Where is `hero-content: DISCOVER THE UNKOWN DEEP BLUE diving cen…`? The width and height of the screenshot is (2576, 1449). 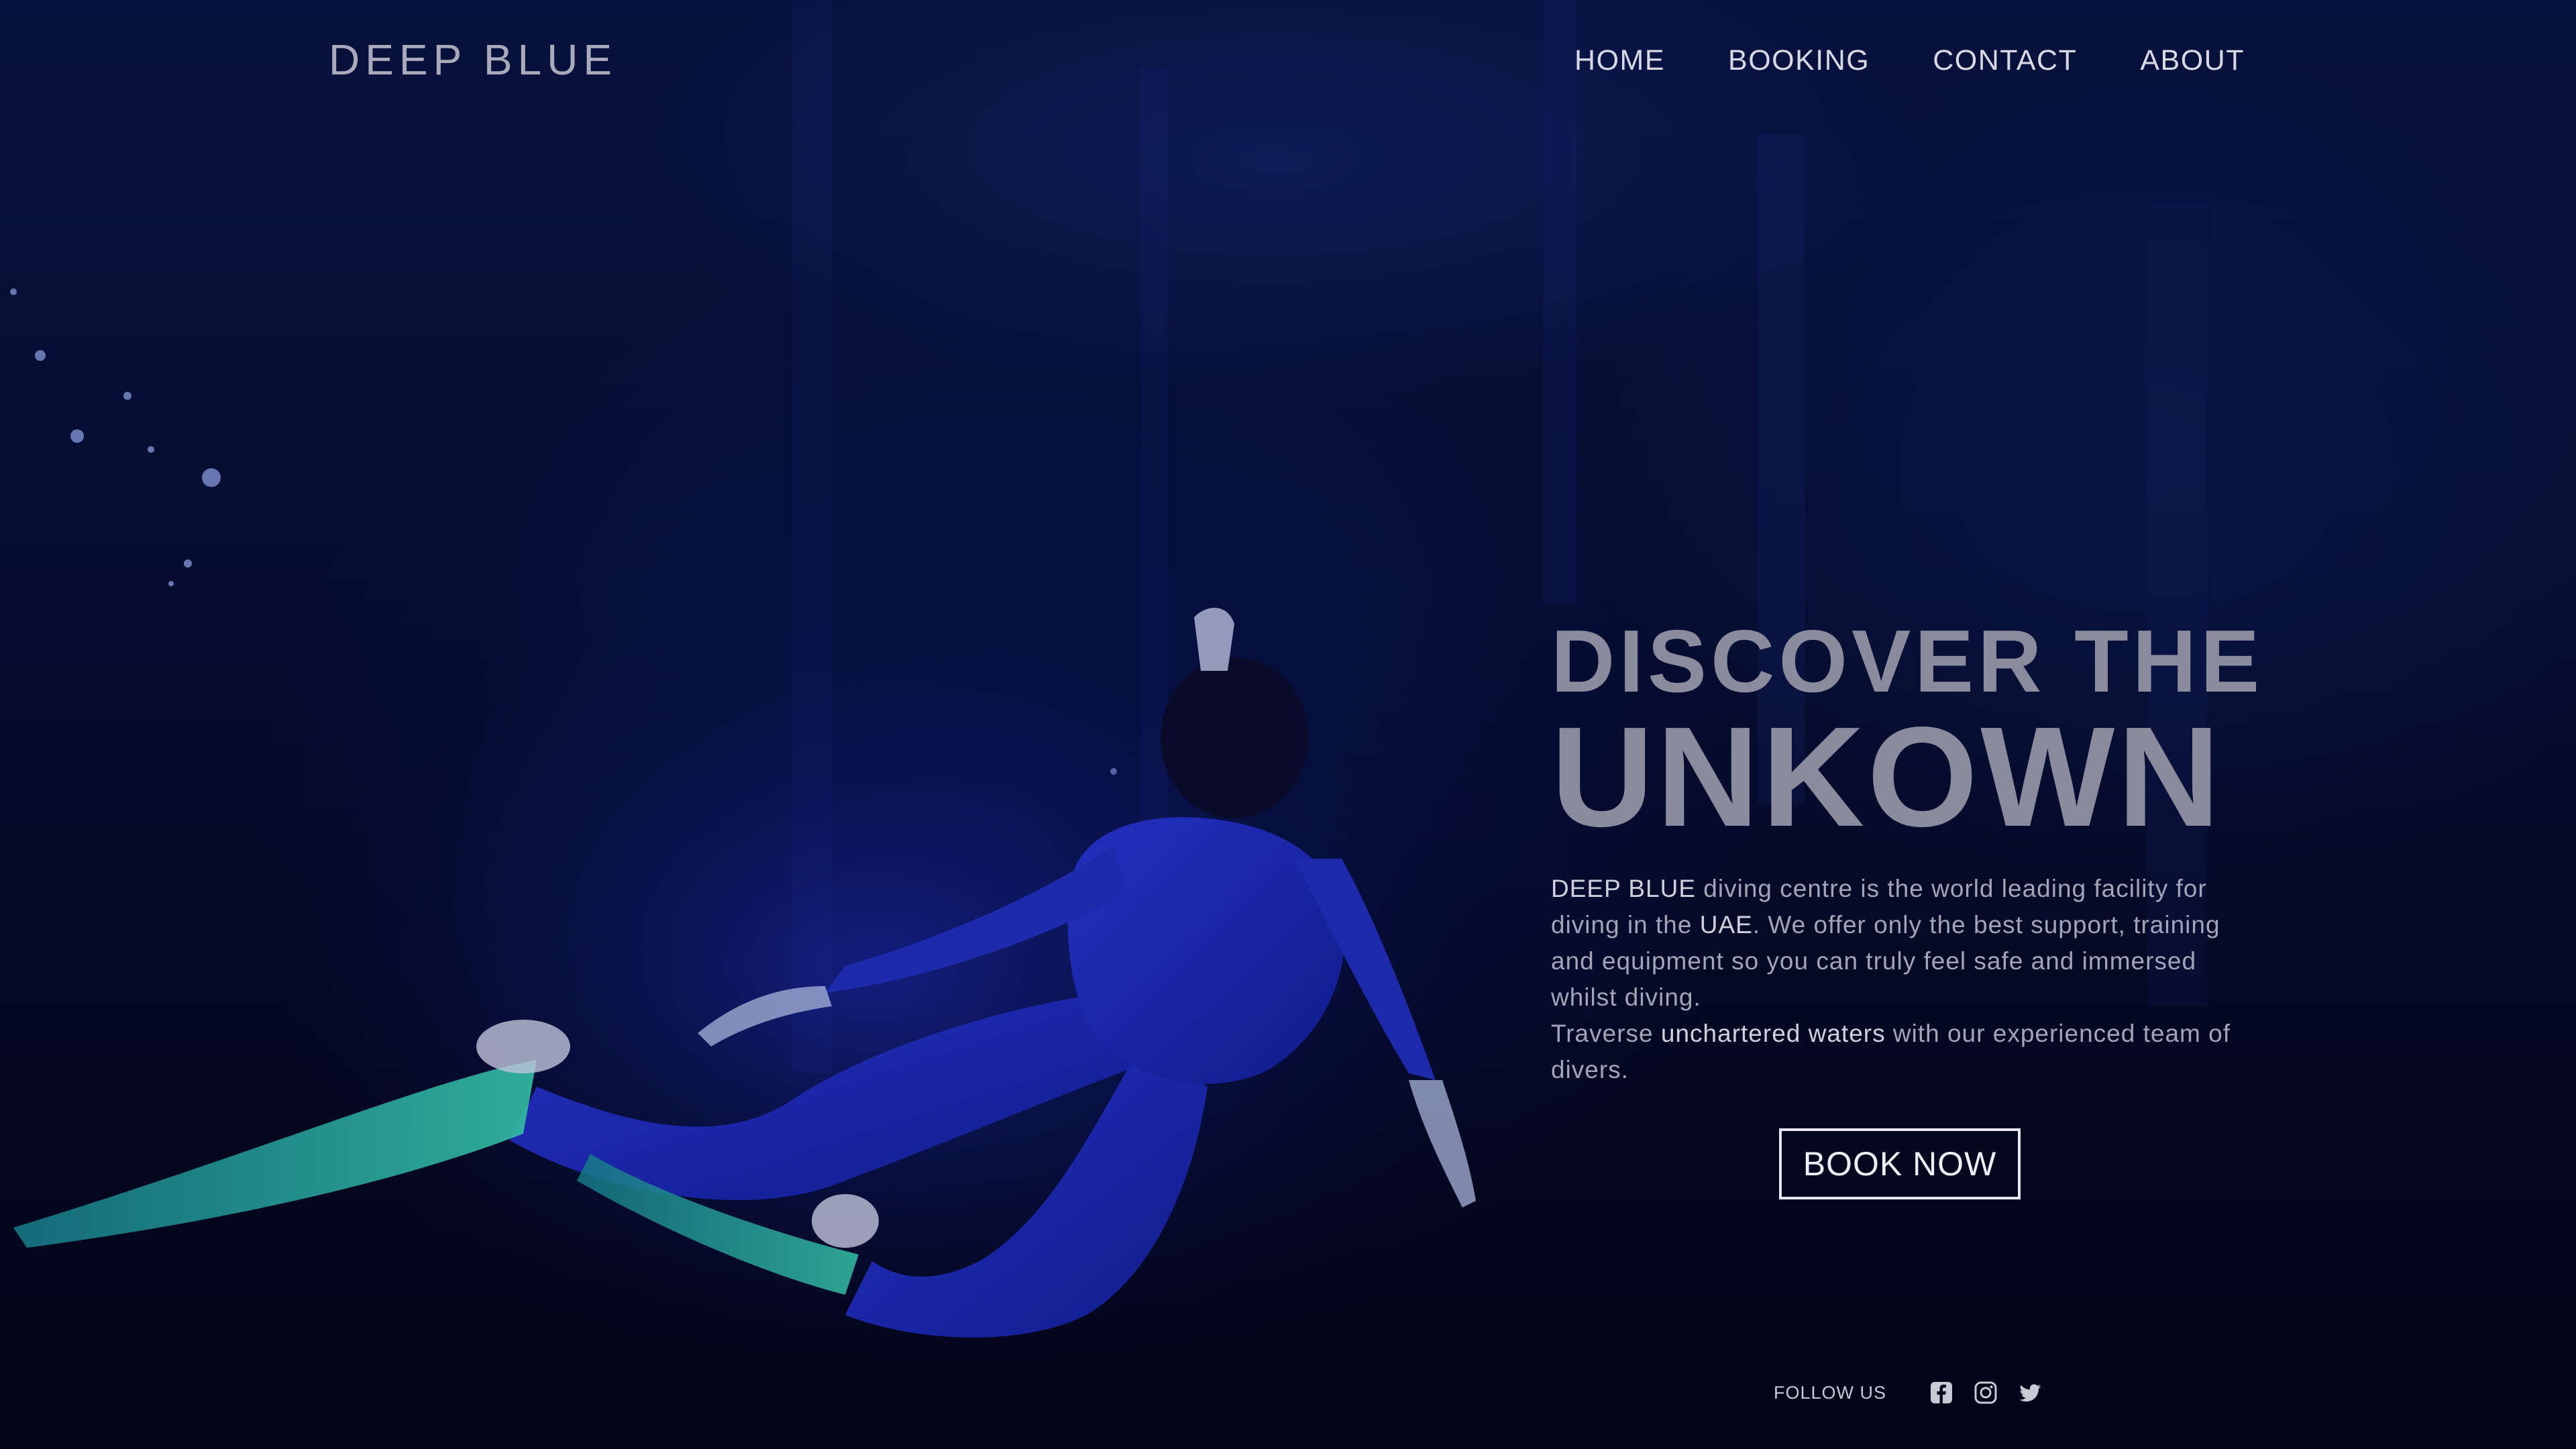
hero-content: DISCOVER THE UNKOWN DEEP BLUE diving cen… is located at coordinates (1907, 905).